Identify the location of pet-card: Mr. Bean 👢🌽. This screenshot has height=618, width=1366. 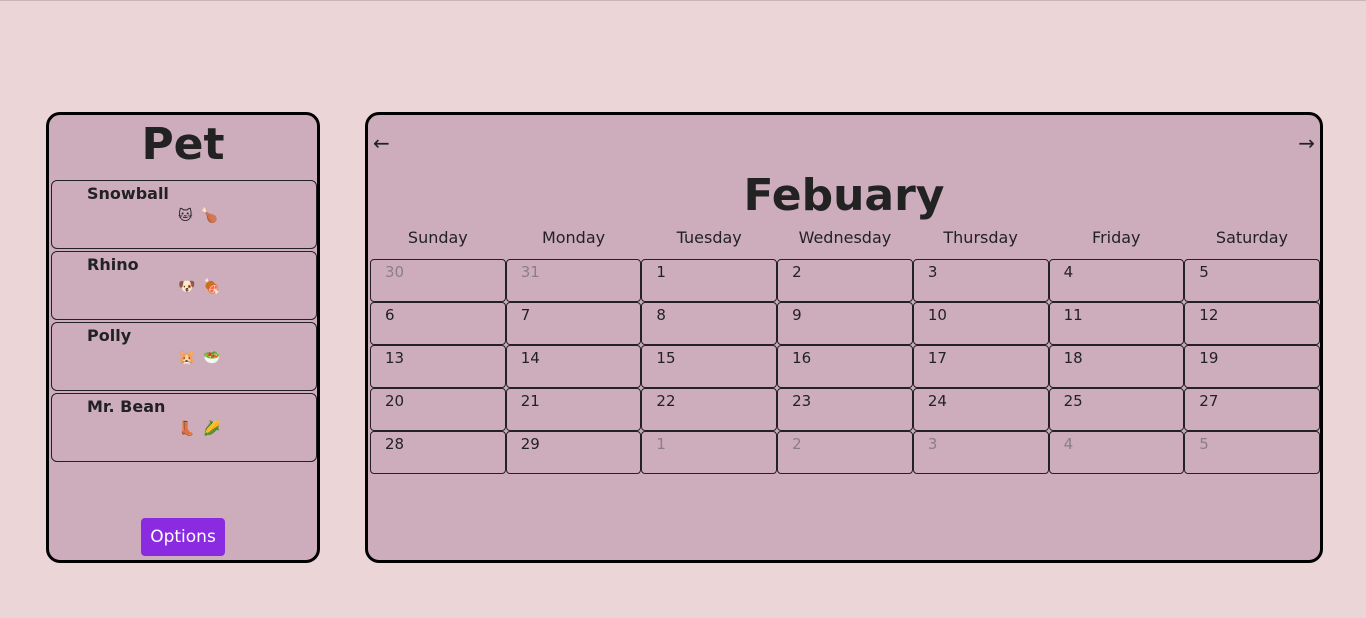
(184, 427).